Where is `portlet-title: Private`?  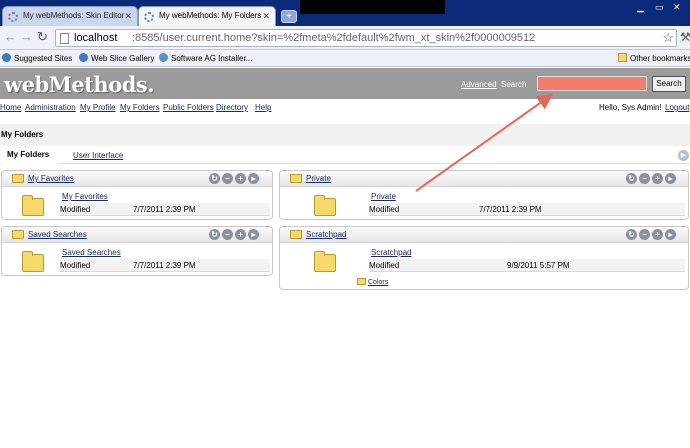
portlet-title: Private is located at coordinates (318, 178).